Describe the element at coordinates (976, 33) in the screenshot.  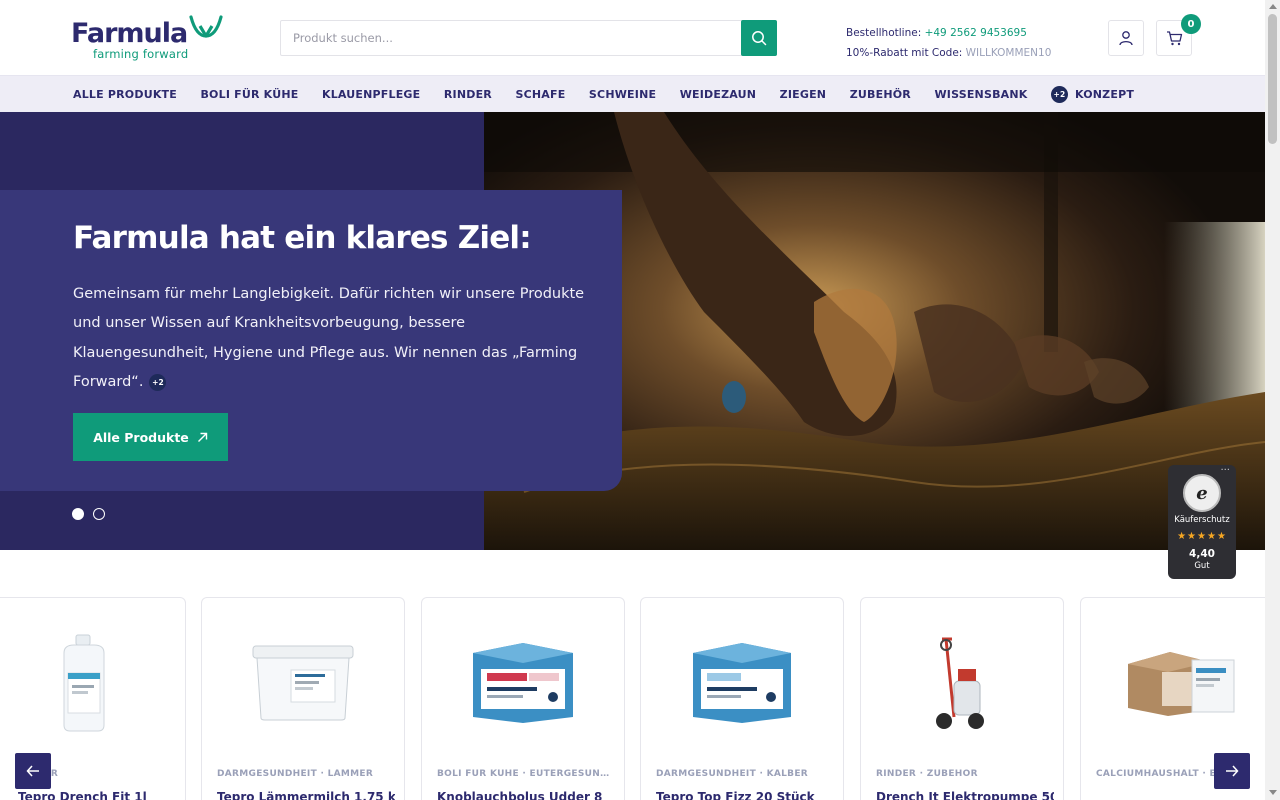
I see `hotline-number: +49 2562 9453695` at that location.